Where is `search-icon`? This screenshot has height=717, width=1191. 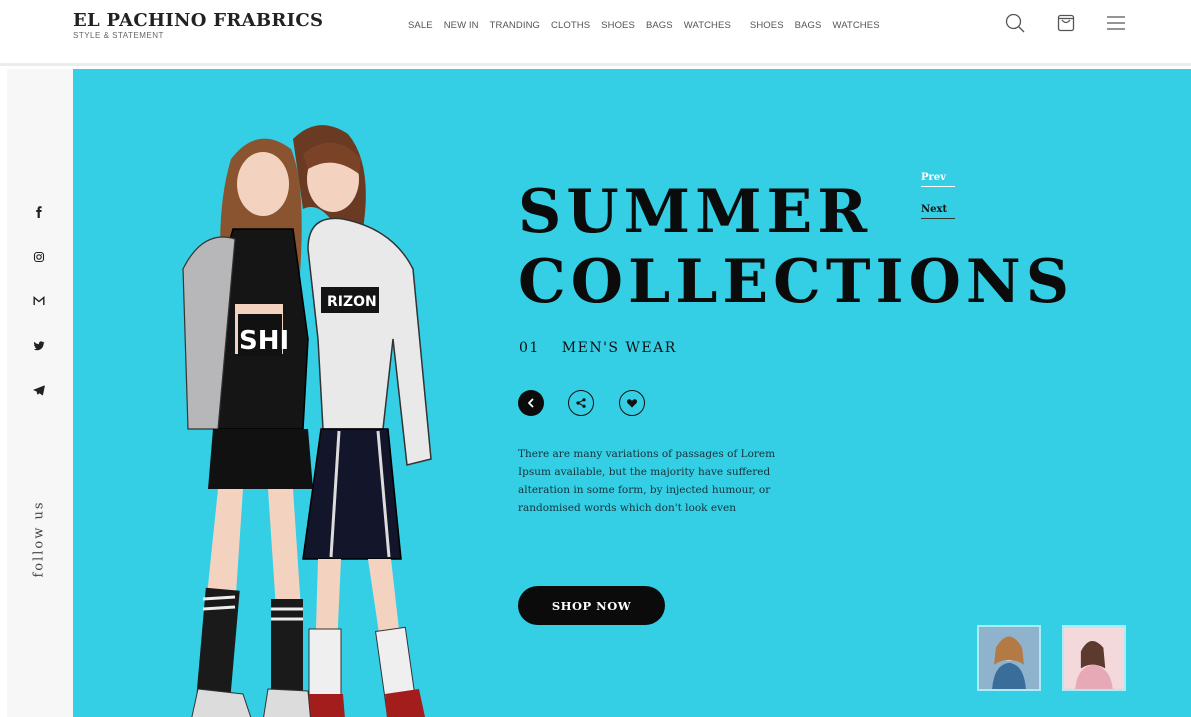 search-icon is located at coordinates (1015, 23).